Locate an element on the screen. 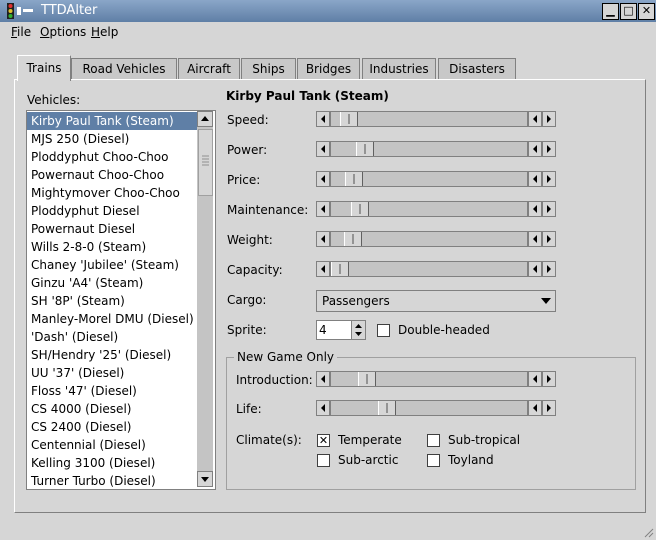 The height and width of the screenshot is (540, 656). slider-speed is located at coordinates (436, 119).